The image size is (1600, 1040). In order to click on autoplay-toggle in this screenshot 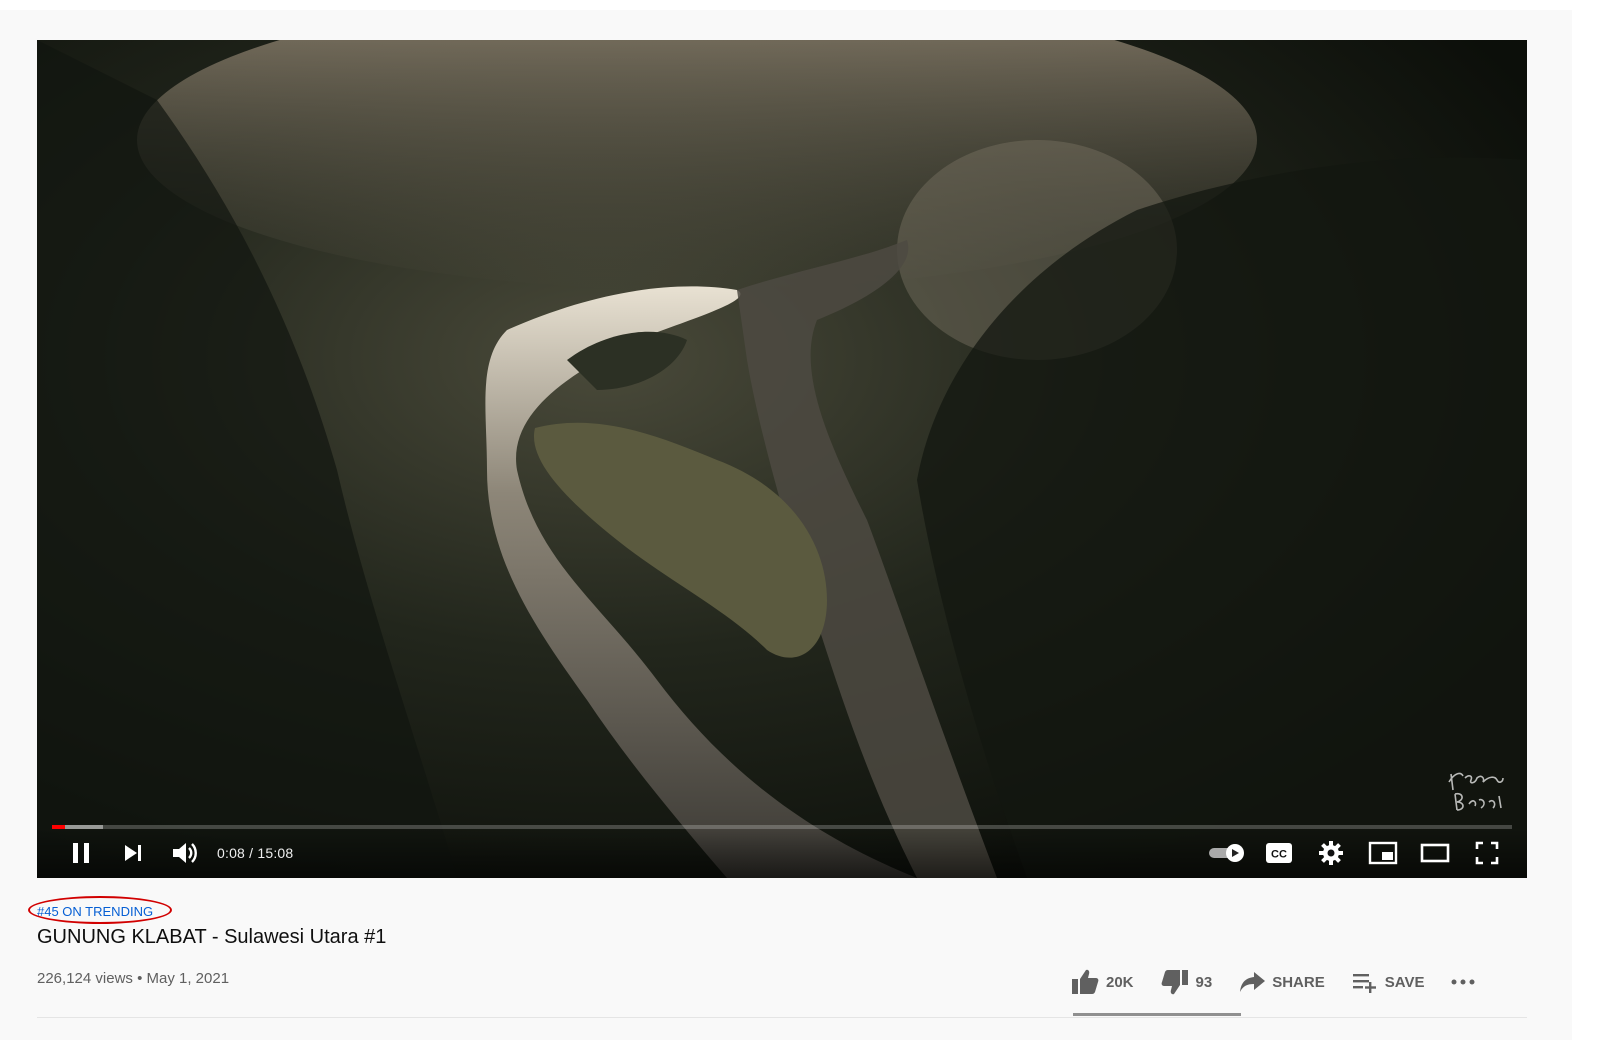, I will do `click(1227, 853)`.